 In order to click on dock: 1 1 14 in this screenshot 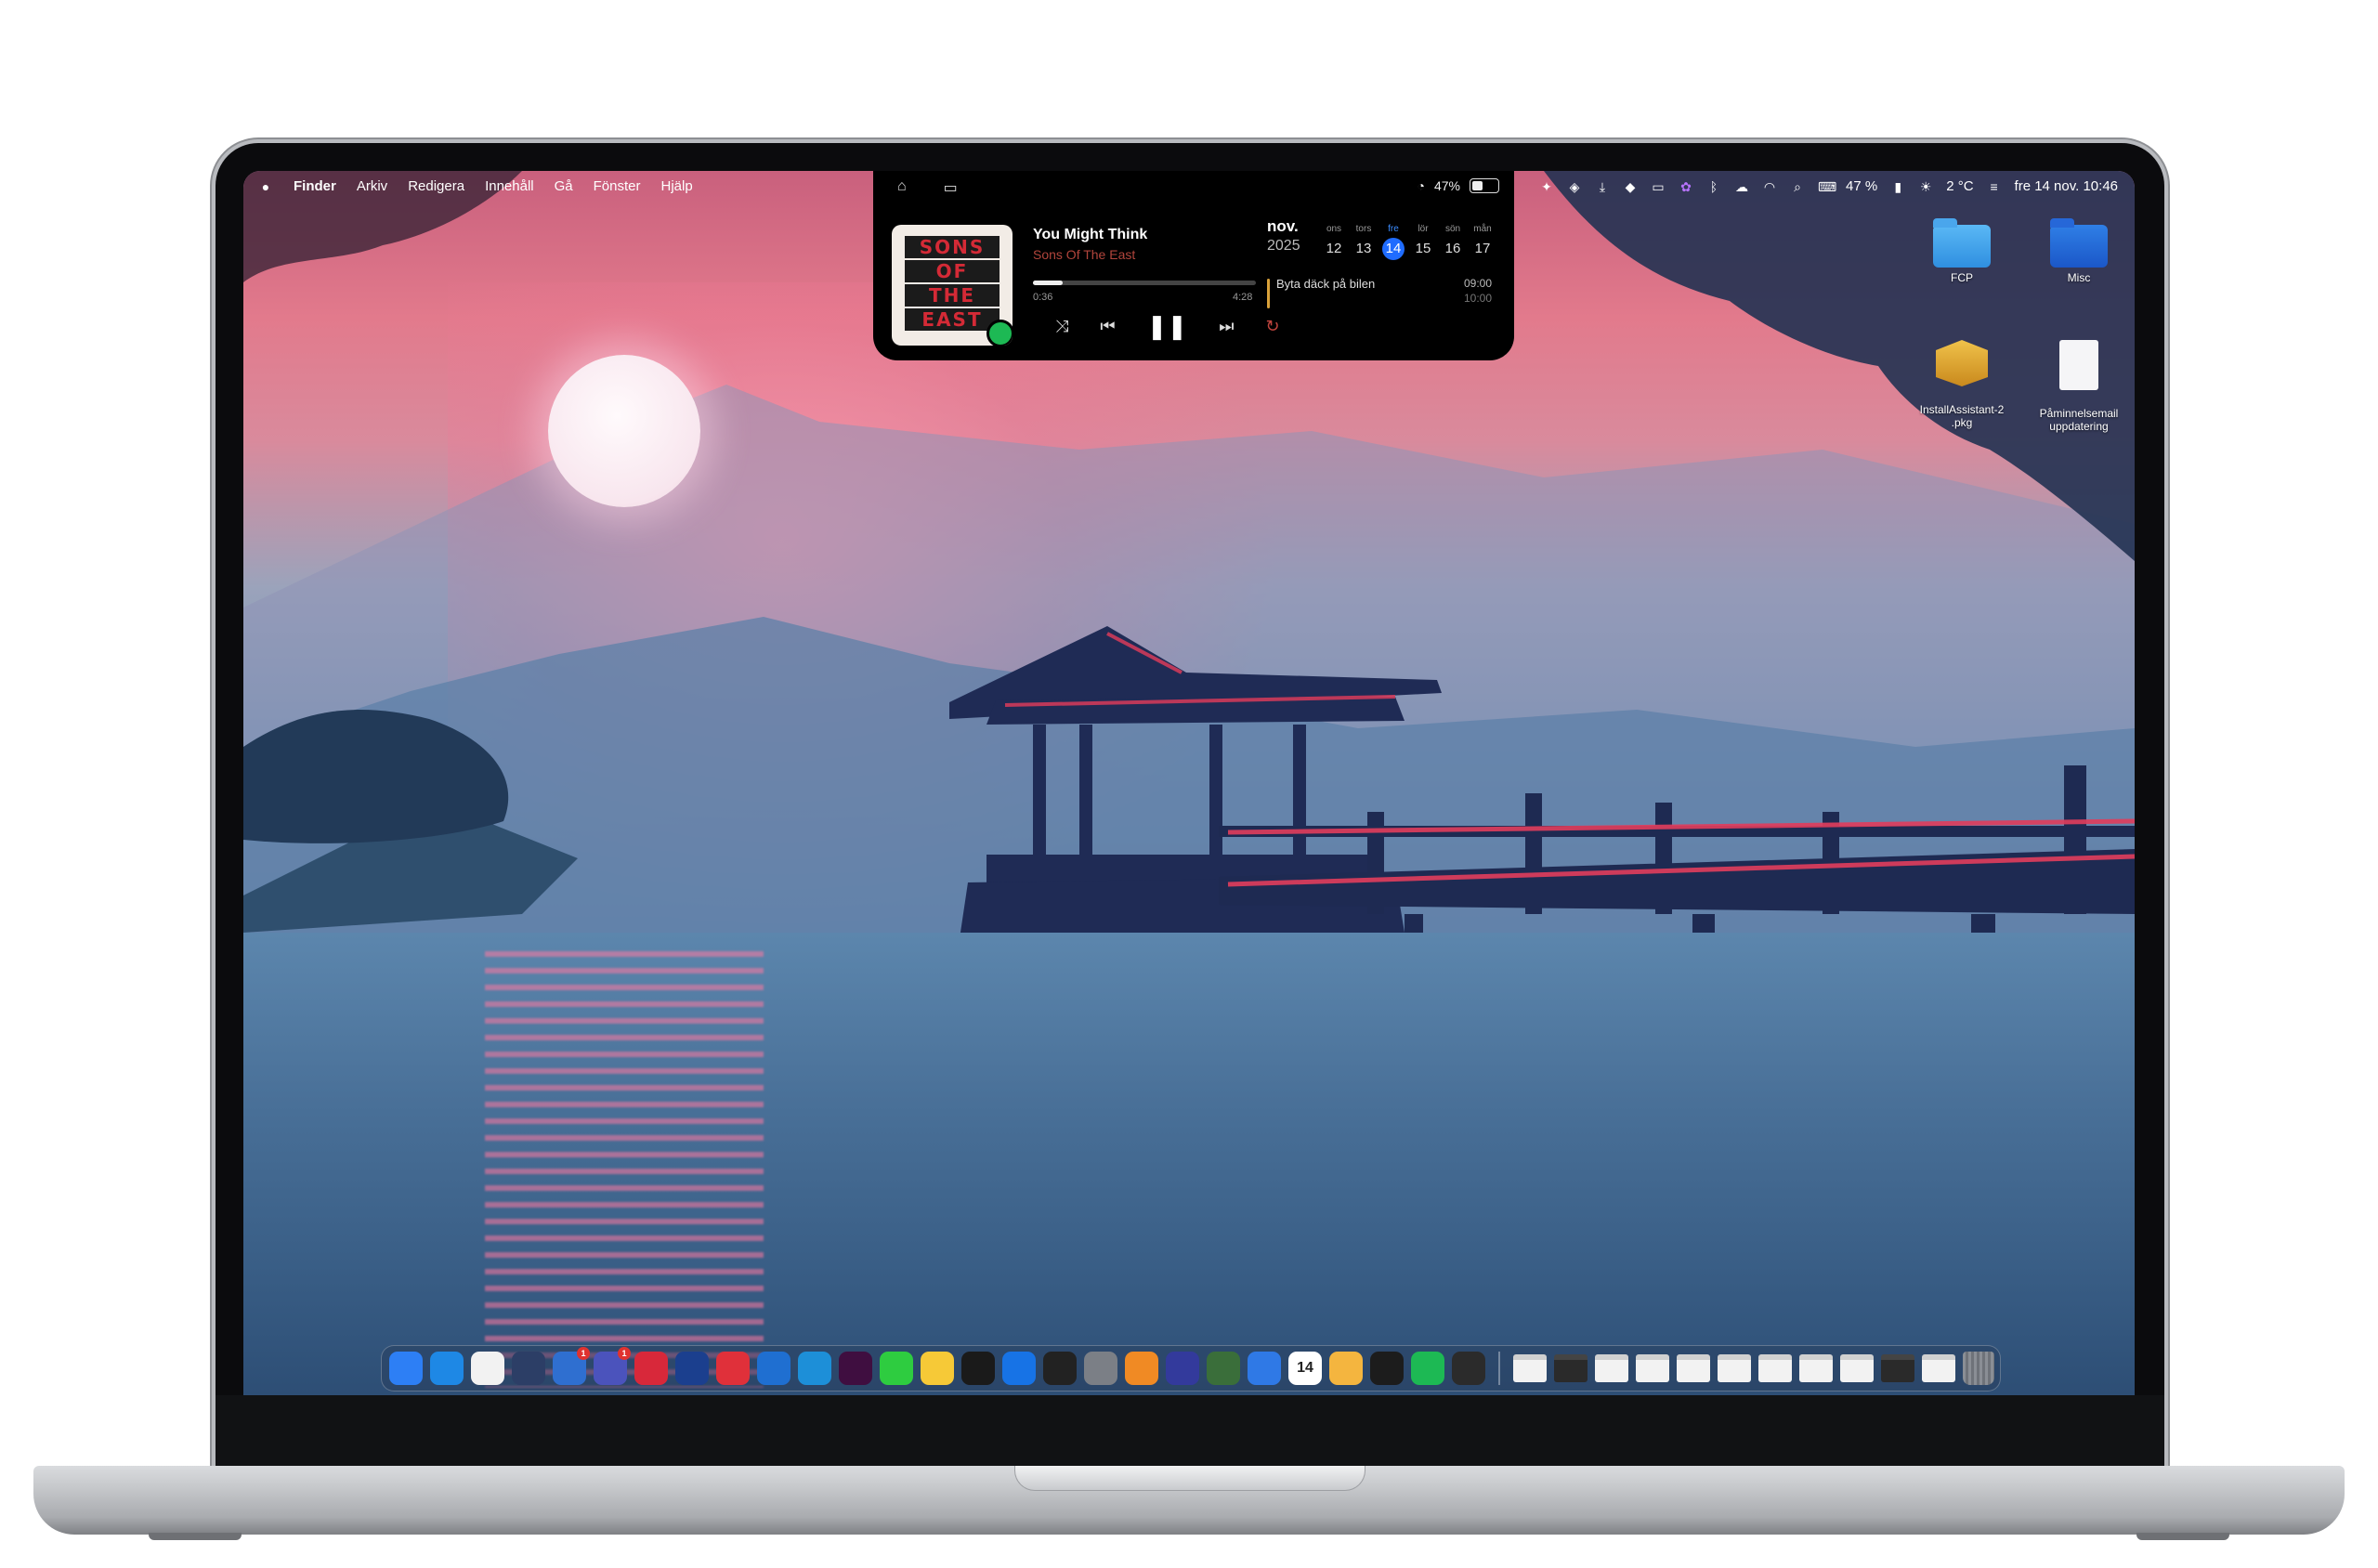, I will do `click(1191, 1368)`.